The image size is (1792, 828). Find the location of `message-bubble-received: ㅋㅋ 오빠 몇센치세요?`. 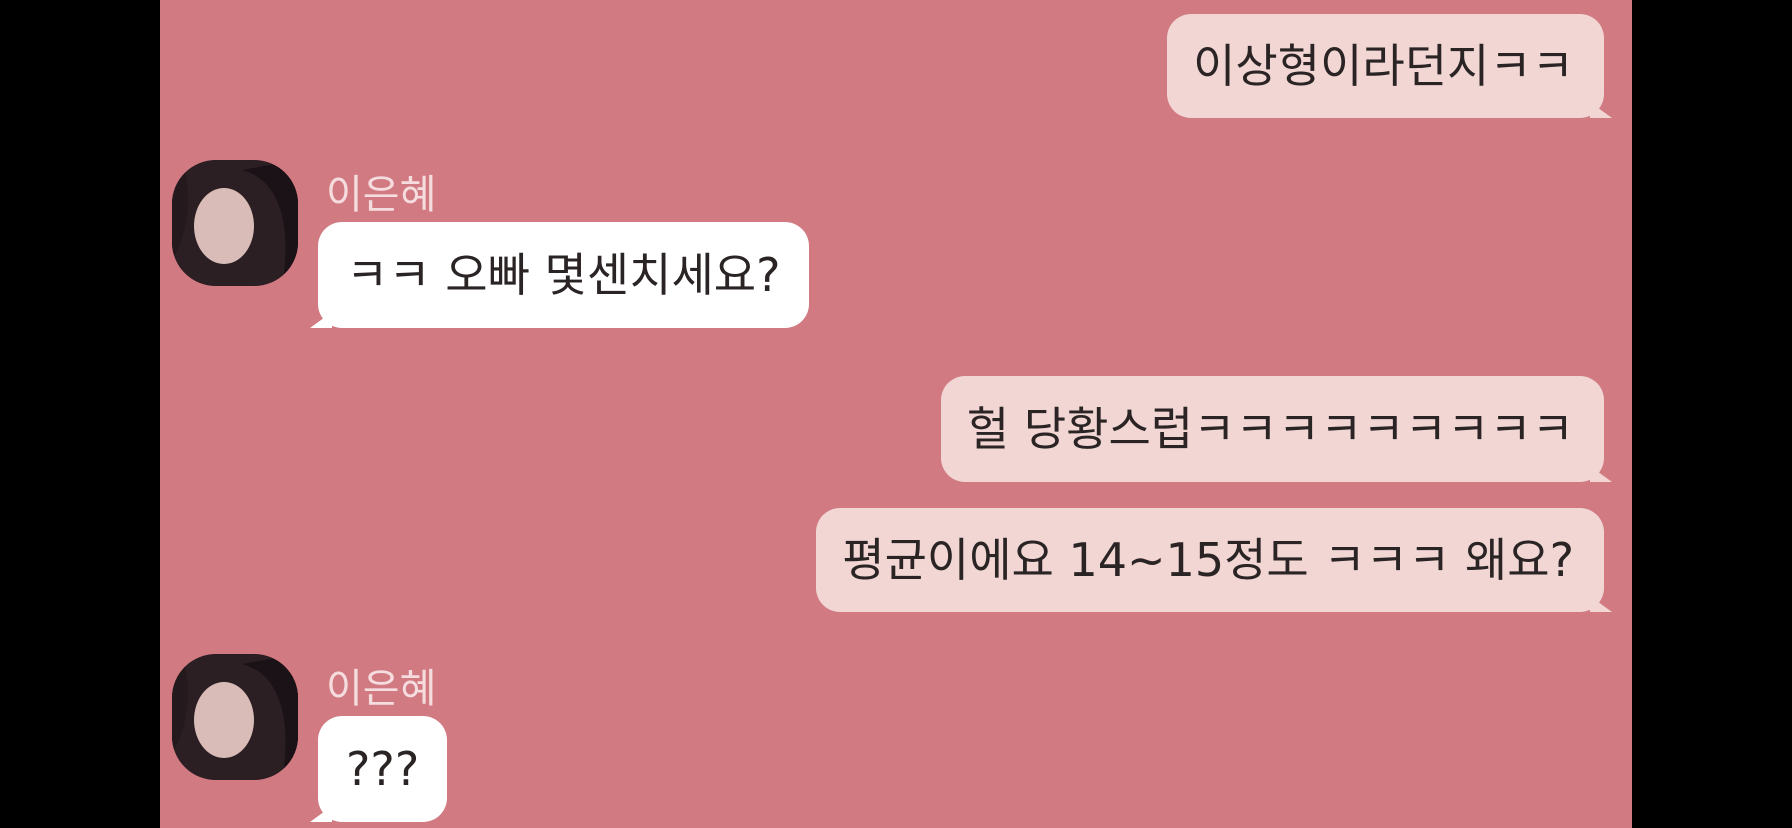

message-bubble-received: ㅋㅋ 오빠 몇센치세요? is located at coordinates (559, 275).